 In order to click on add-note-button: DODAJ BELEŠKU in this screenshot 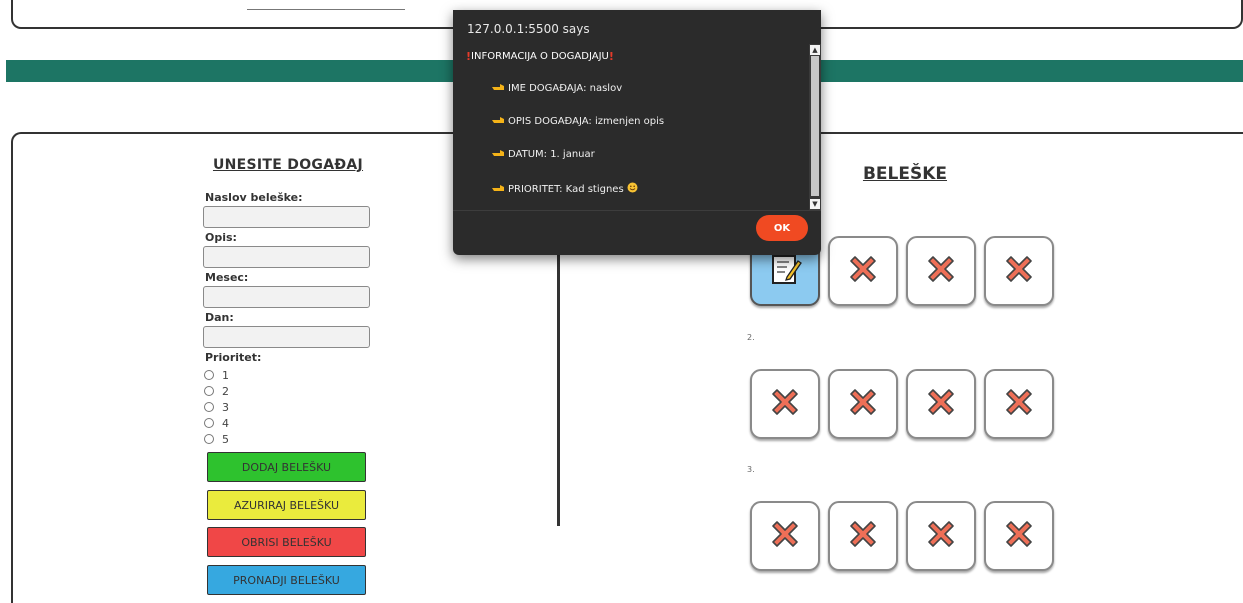, I will do `click(286, 467)`.